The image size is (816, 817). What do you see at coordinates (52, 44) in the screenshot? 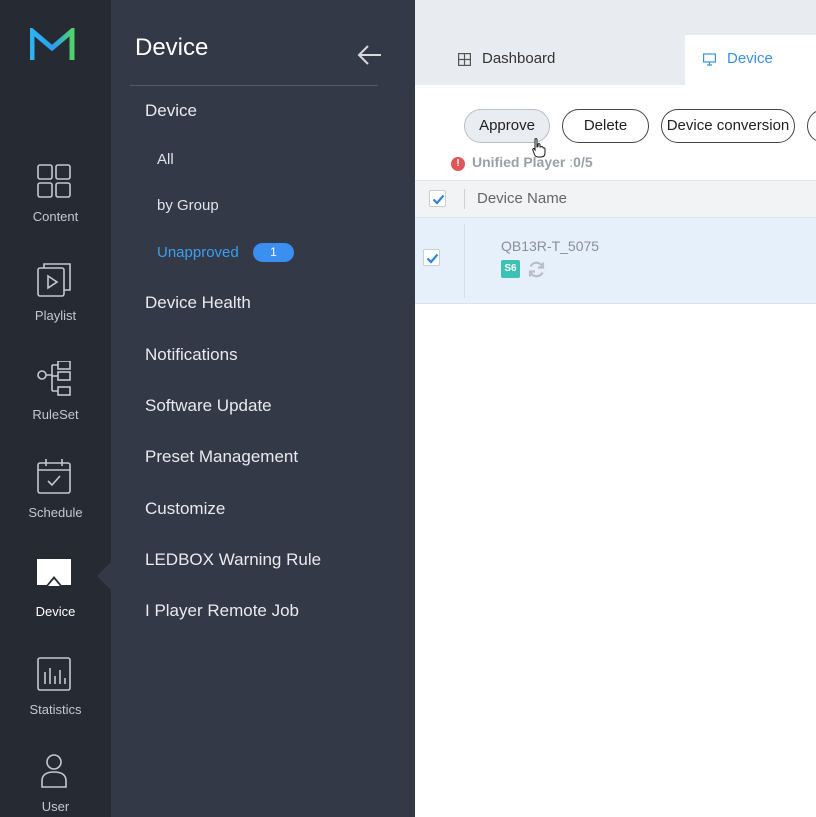
I see `magicinfo-logo` at bounding box center [52, 44].